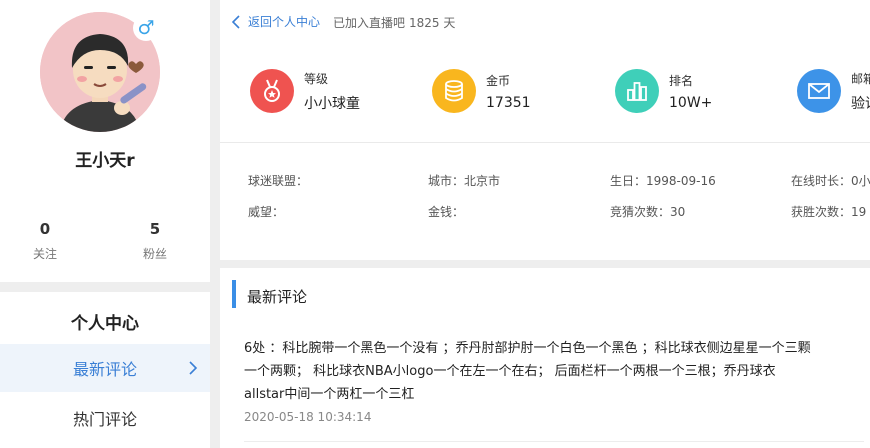  I want to click on ranking-icon, so click(637, 91).